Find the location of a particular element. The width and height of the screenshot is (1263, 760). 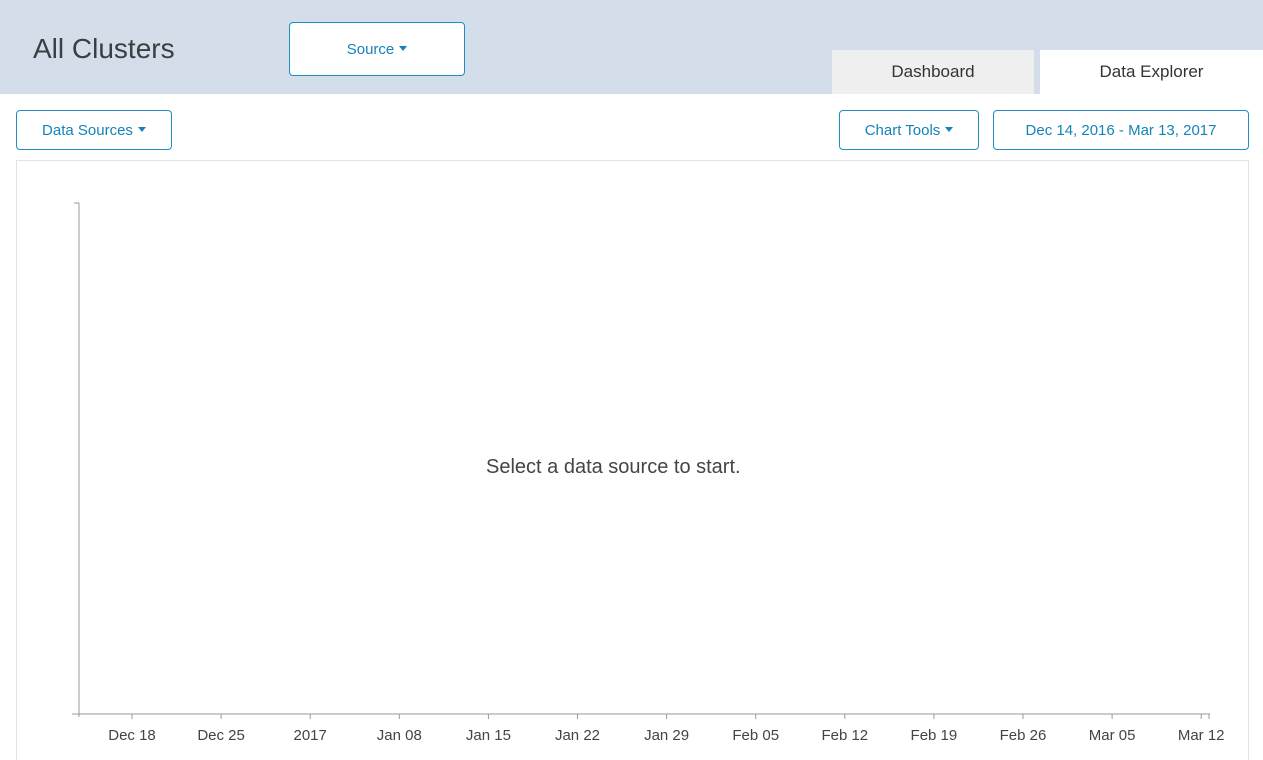

x-tick-label: Dec 25 is located at coordinates (221, 735).